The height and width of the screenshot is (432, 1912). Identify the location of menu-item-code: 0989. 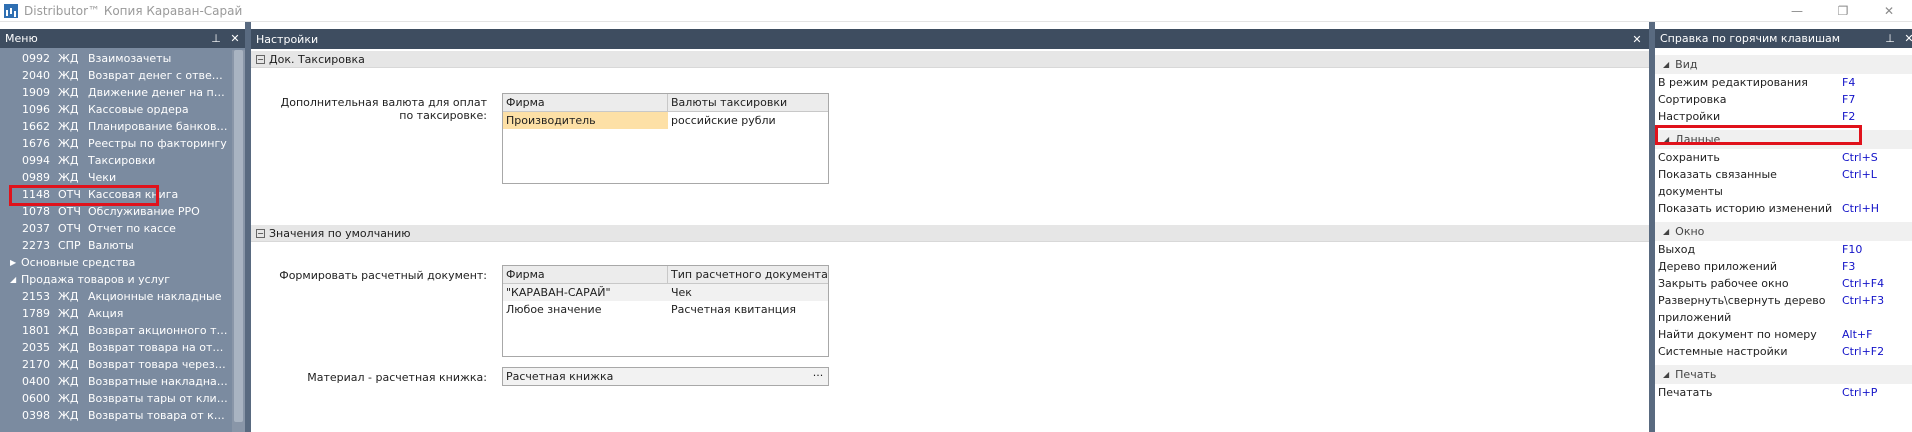
(36, 177).